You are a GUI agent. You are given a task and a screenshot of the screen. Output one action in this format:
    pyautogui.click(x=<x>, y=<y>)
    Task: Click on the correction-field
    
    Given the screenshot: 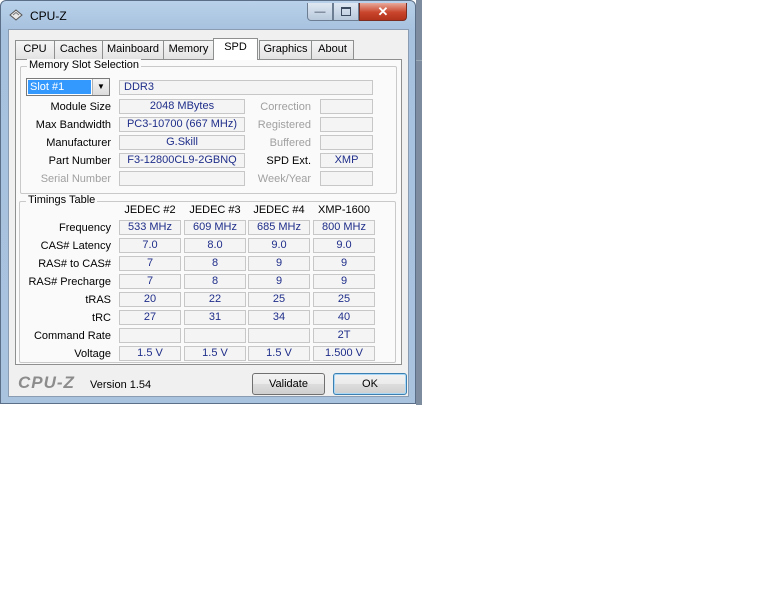 What is the action you would take?
    pyautogui.click(x=346, y=106)
    